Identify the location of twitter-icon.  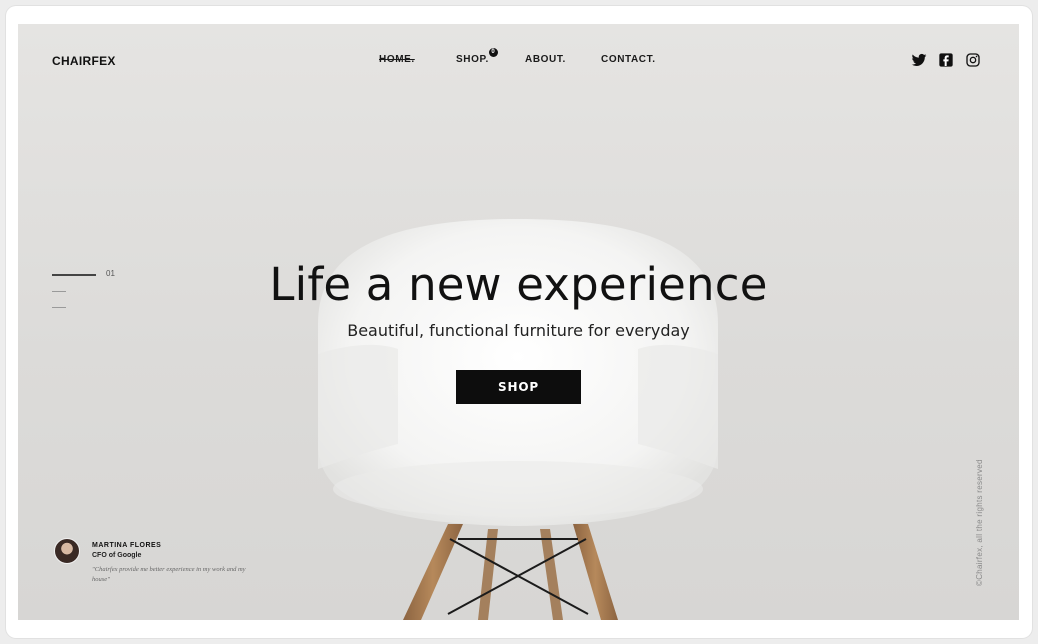
(919, 60).